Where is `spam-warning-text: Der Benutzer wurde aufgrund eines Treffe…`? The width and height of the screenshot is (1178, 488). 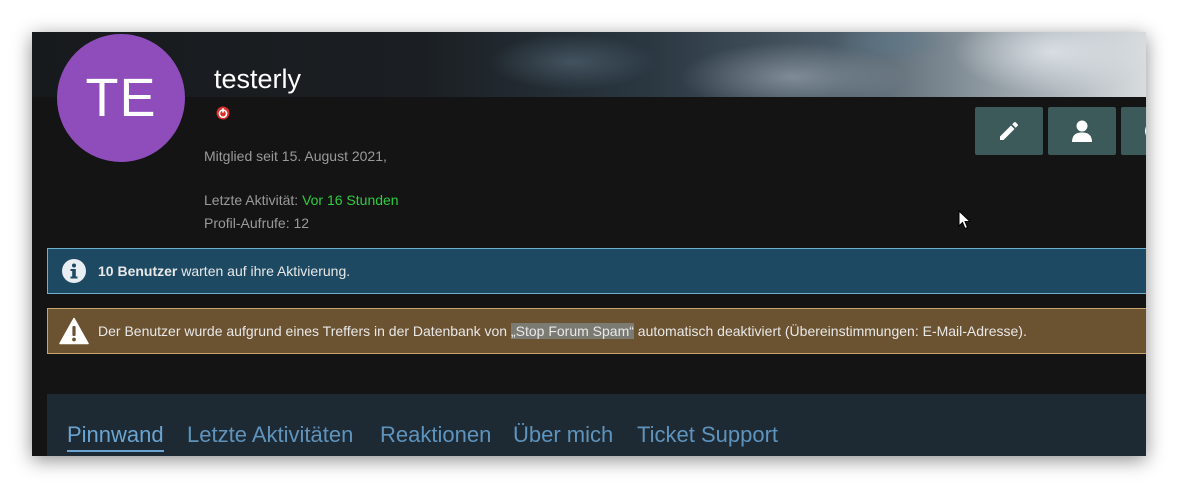
spam-warning-text: Der Benutzer wurde aufgrund eines Treffe… is located at coordinates (562, 331).